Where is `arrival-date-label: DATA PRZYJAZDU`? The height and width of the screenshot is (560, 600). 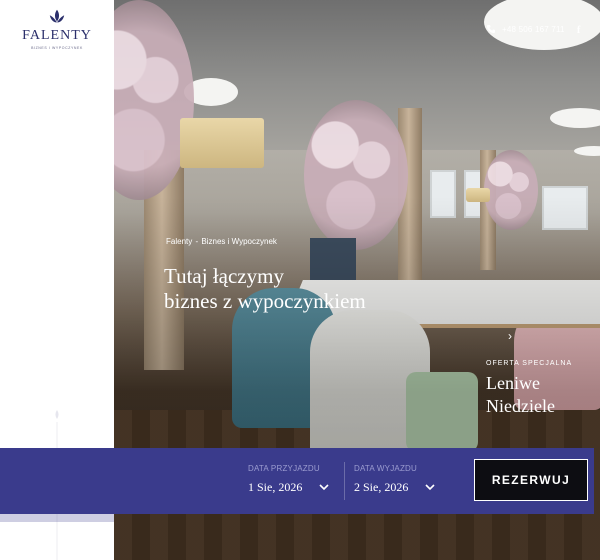
arrival-date-label: DATA PRZYJAZDU is located at coordinates (284, 468).